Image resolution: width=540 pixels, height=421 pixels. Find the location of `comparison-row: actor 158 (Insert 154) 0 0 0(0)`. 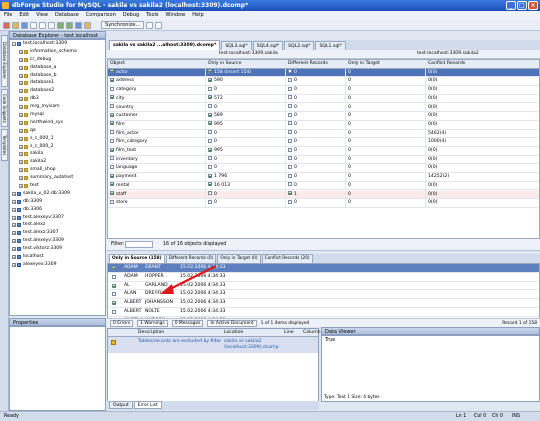

comparison-row: actor 158 (Insert 154) 0 0 0(0) is located at coordinates (323, 73).